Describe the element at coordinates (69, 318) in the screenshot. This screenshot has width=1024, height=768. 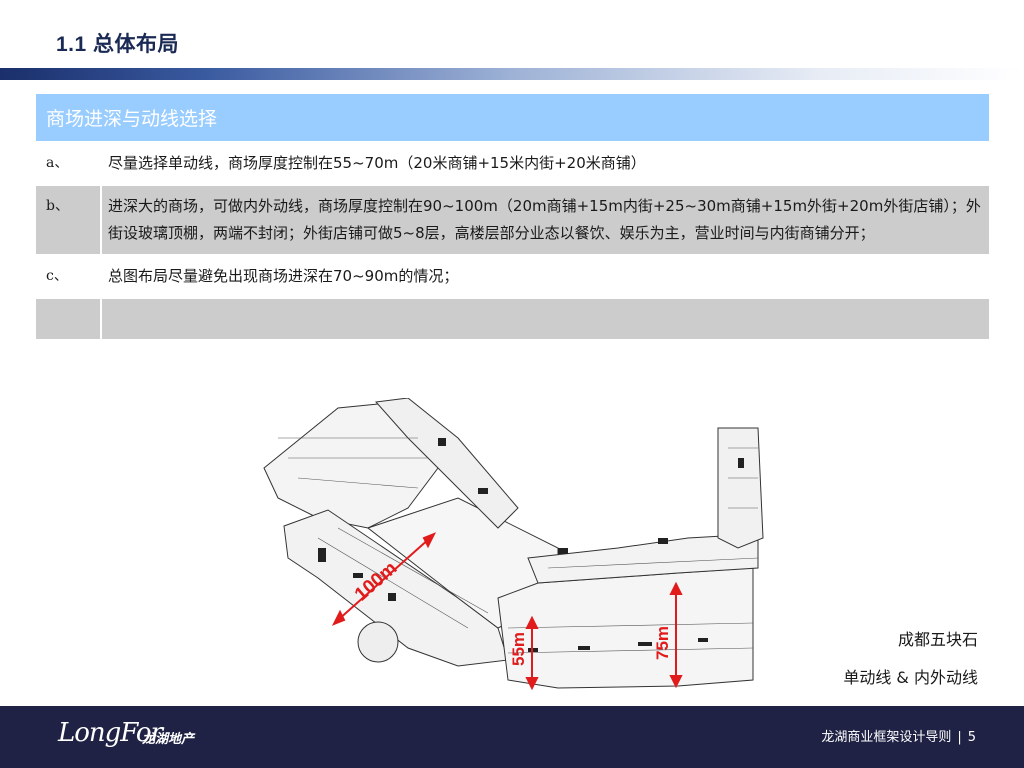
I see `row-key` at that location.